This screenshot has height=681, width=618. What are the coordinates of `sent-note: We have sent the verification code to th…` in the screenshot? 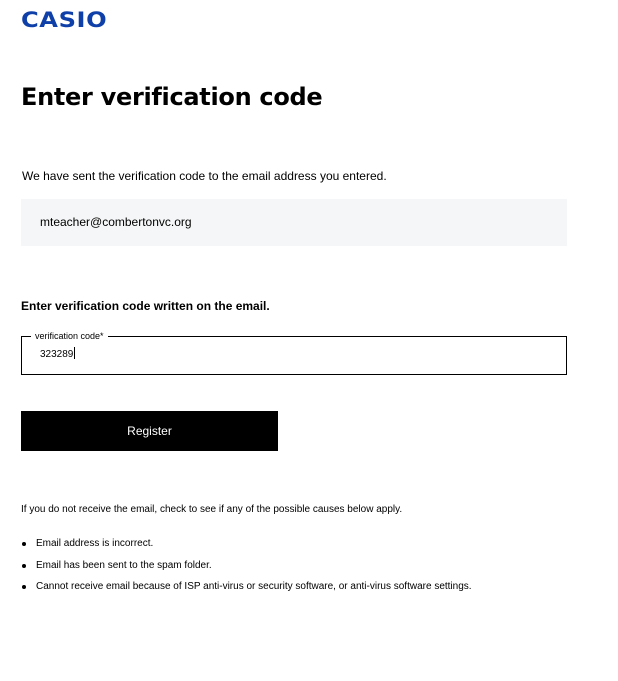 It's located at (204, 176).